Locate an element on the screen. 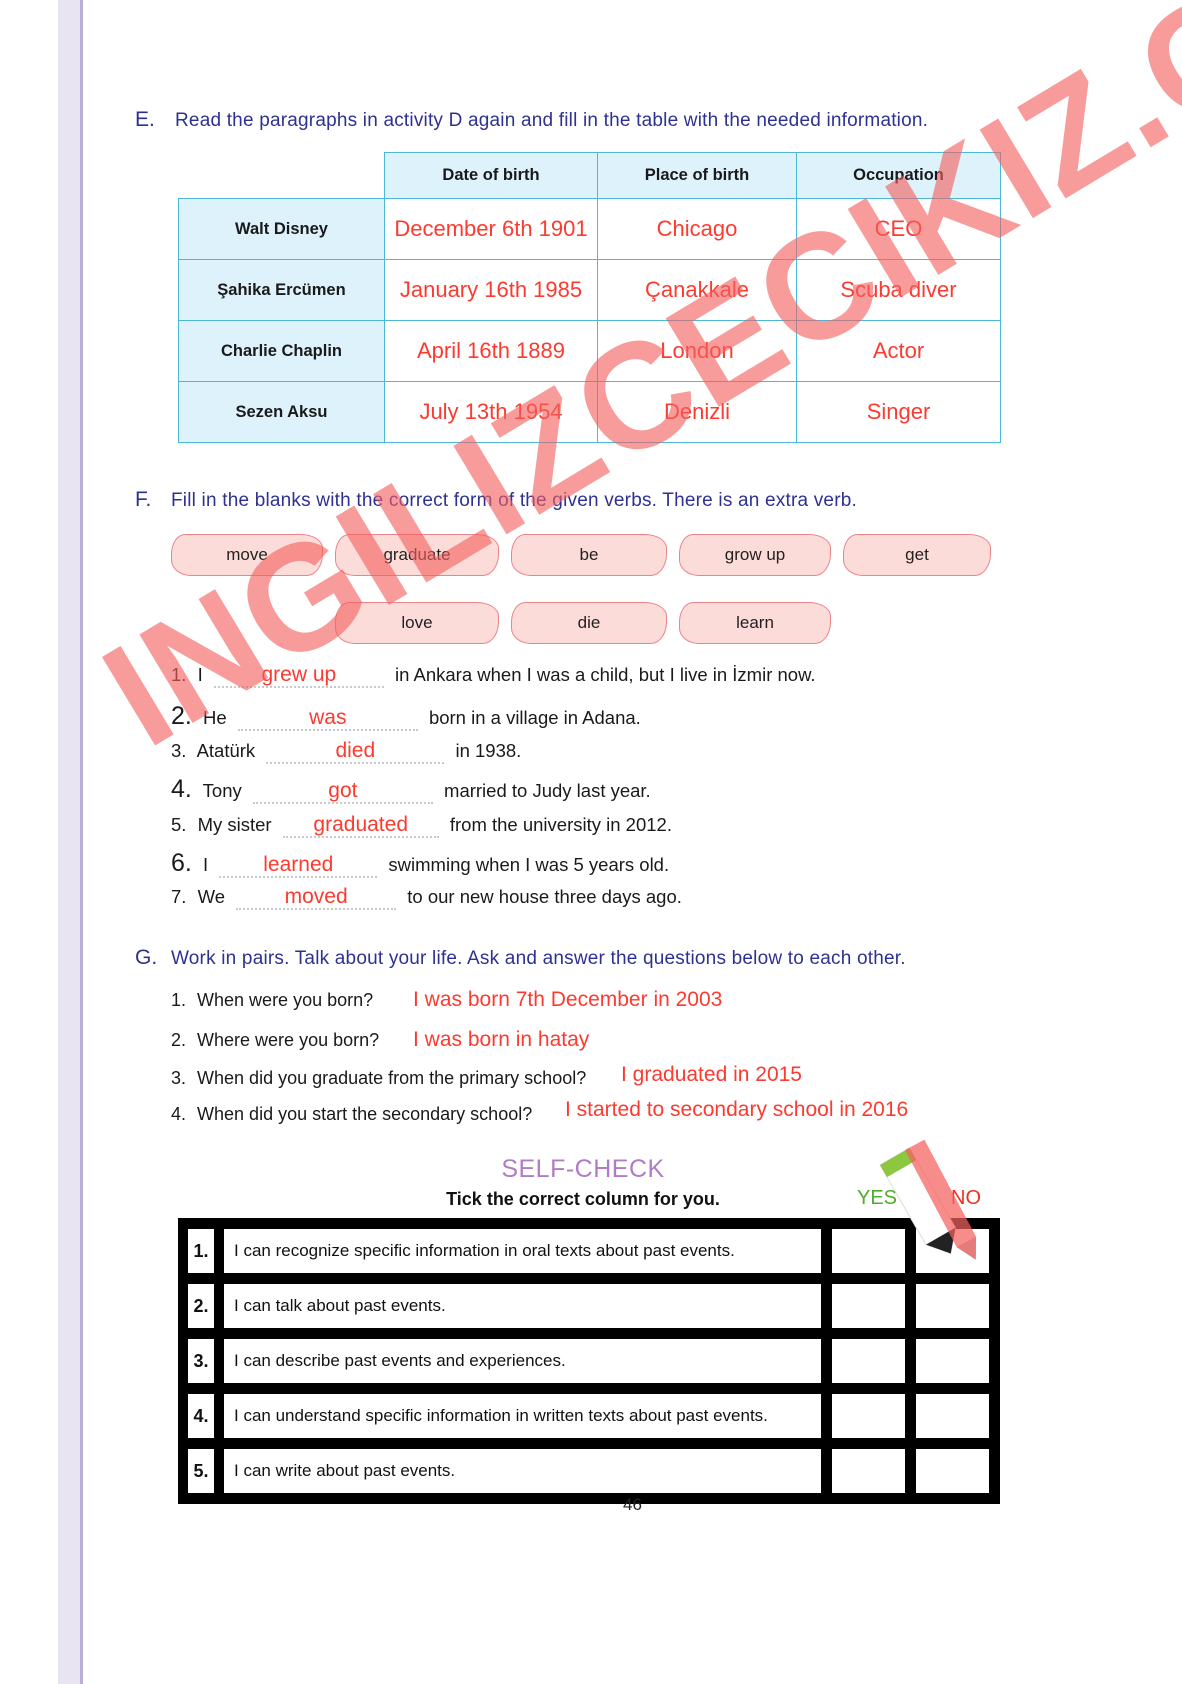  section-g-letter: G. is located at coordinates (146, 957).